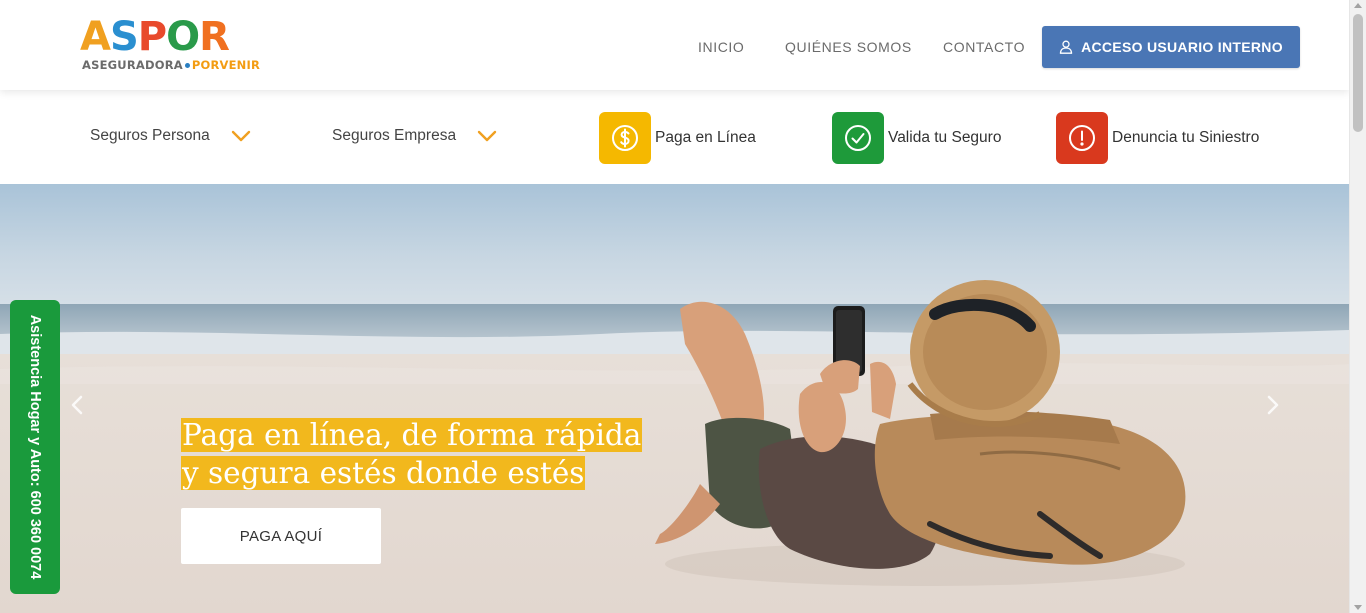  What do you see at coordinates (152, 37) in the screenshot?
I see `logo-letter: P` at bounding box center [152, 37].